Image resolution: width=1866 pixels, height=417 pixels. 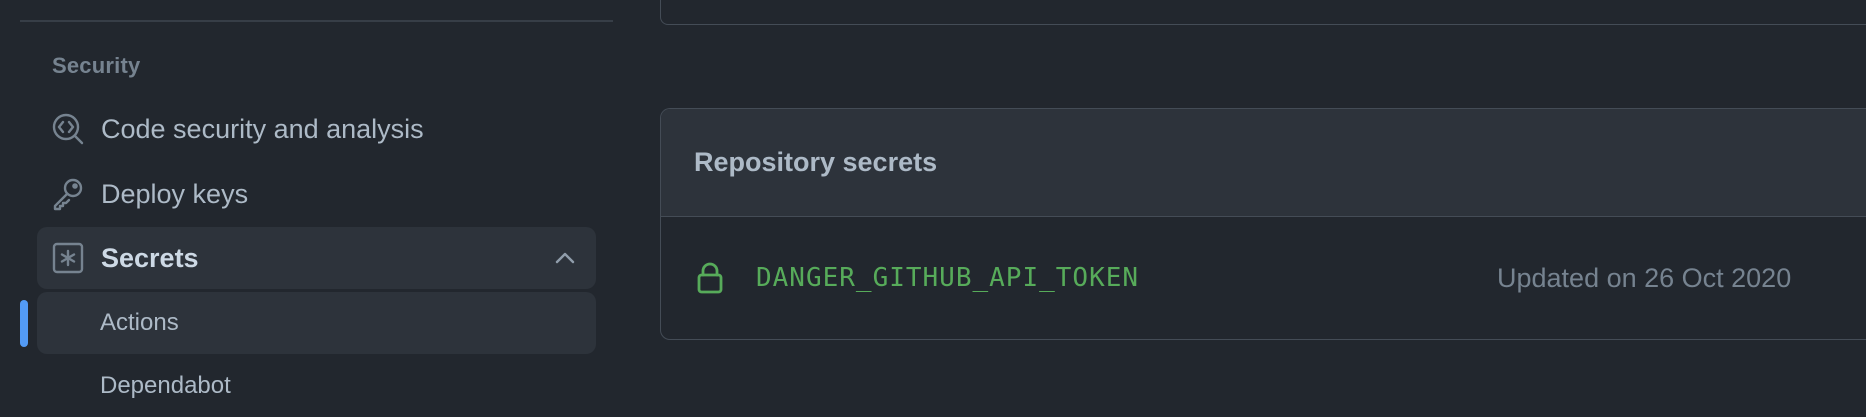 What do you see at coordinates (175, 193) in the screenshot?
I see `sidebar-item-label: Deploy keys` at bounding box center [175, 193].